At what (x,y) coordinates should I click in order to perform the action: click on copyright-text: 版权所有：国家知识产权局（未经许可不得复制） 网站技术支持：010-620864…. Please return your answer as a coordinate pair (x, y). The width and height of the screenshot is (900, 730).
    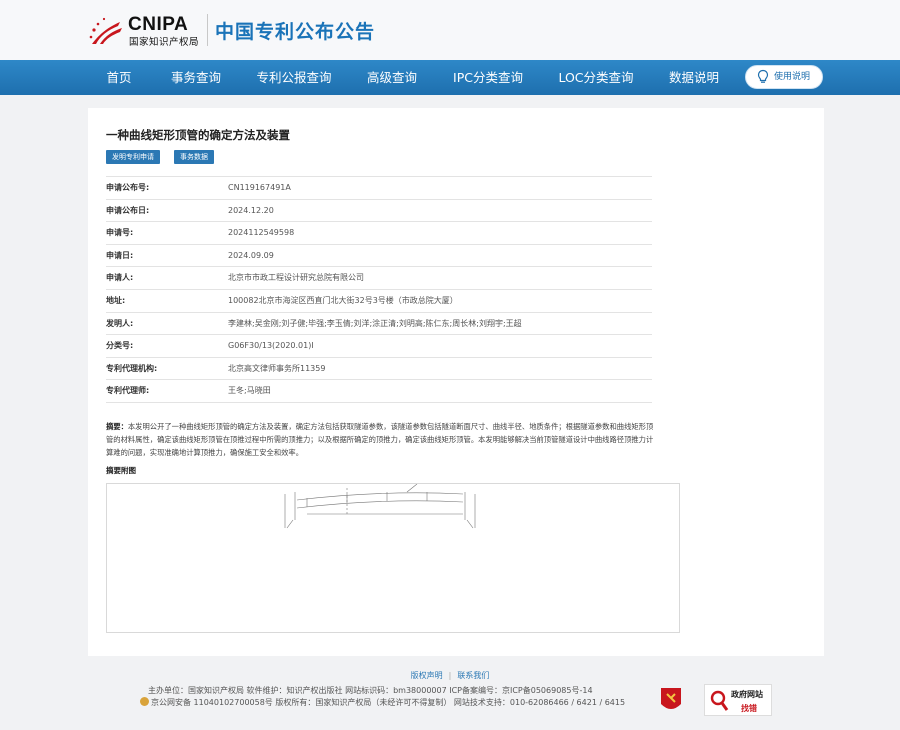
    Looking at the image, I should click on (450, 702).